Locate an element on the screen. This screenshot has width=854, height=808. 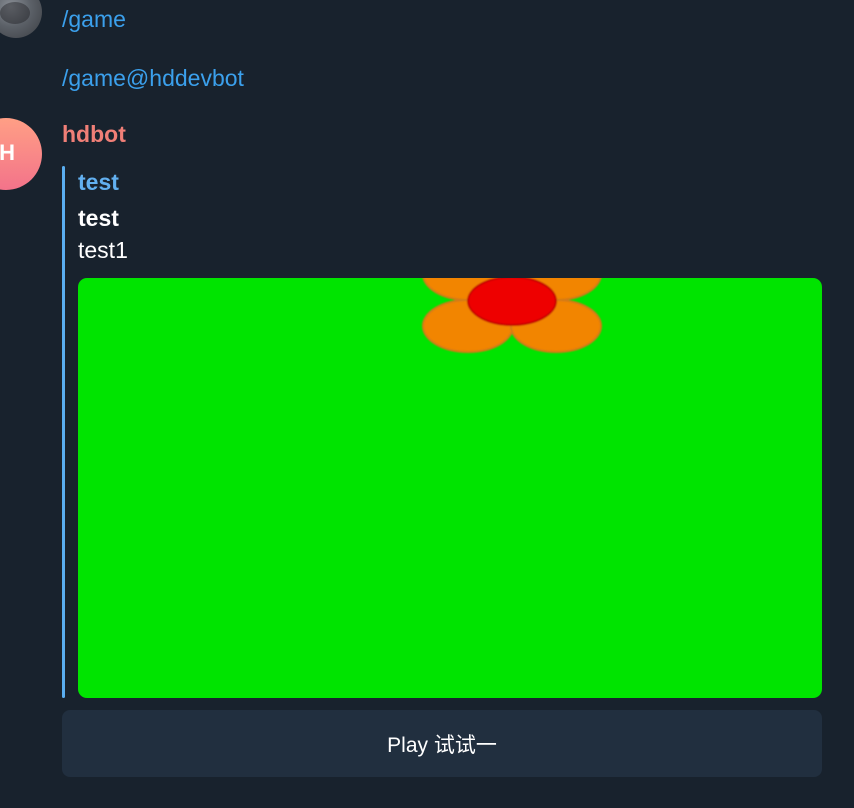
bot-avatar: H is located at coordinates (21, 154).